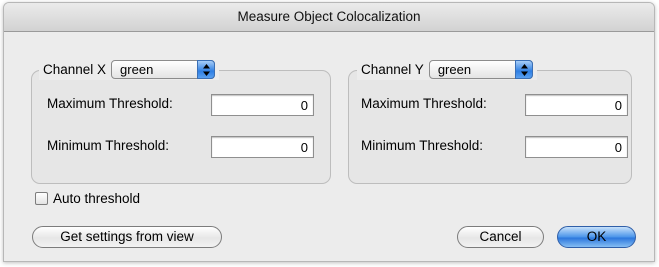 The height and width of the screenshot is (267, 659). Describe the element at coordinates (500, 237) in the screenshot. I see `cancel-button: Cancel` at that location.